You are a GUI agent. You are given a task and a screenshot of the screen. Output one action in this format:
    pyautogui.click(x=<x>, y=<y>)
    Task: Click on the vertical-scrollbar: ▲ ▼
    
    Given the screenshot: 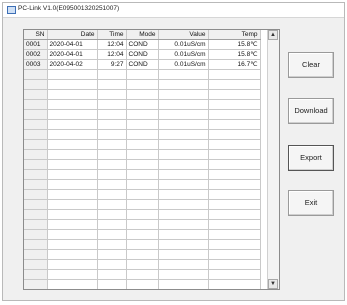 What is the action you would take?
    pyautogui.click(x=273, y=159)
    